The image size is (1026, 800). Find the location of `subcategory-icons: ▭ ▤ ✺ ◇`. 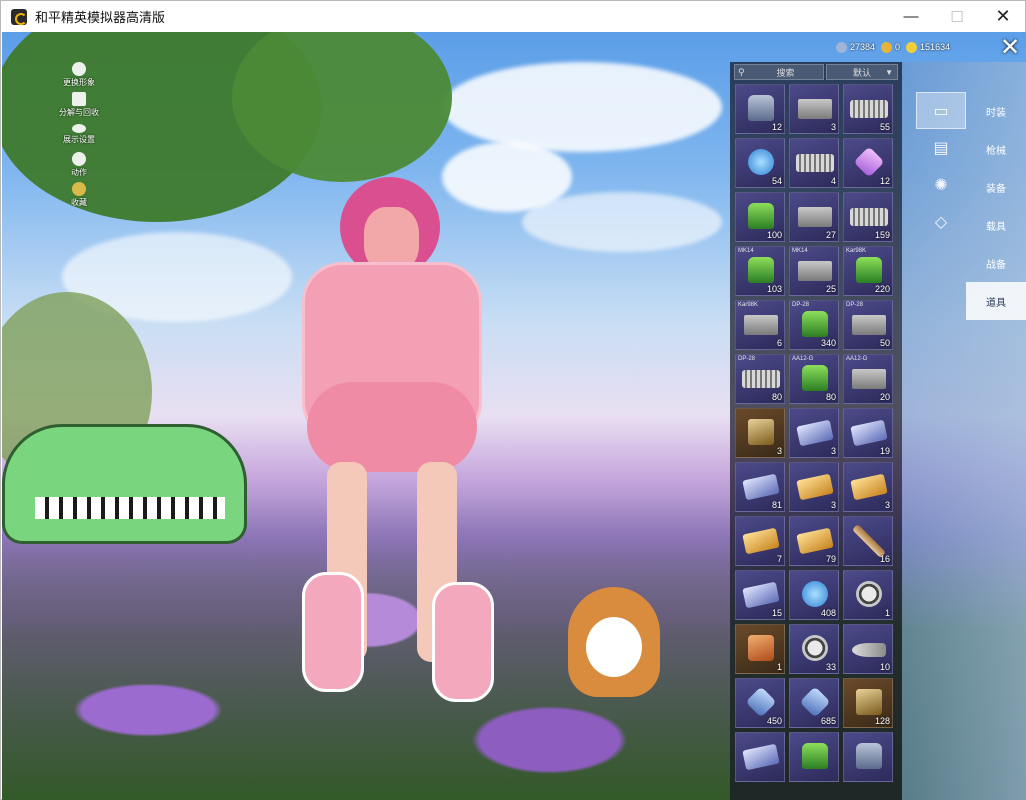

subcategory-icons: ▭ ▤ ✺ ◇ is located at coordinates (941, 166).